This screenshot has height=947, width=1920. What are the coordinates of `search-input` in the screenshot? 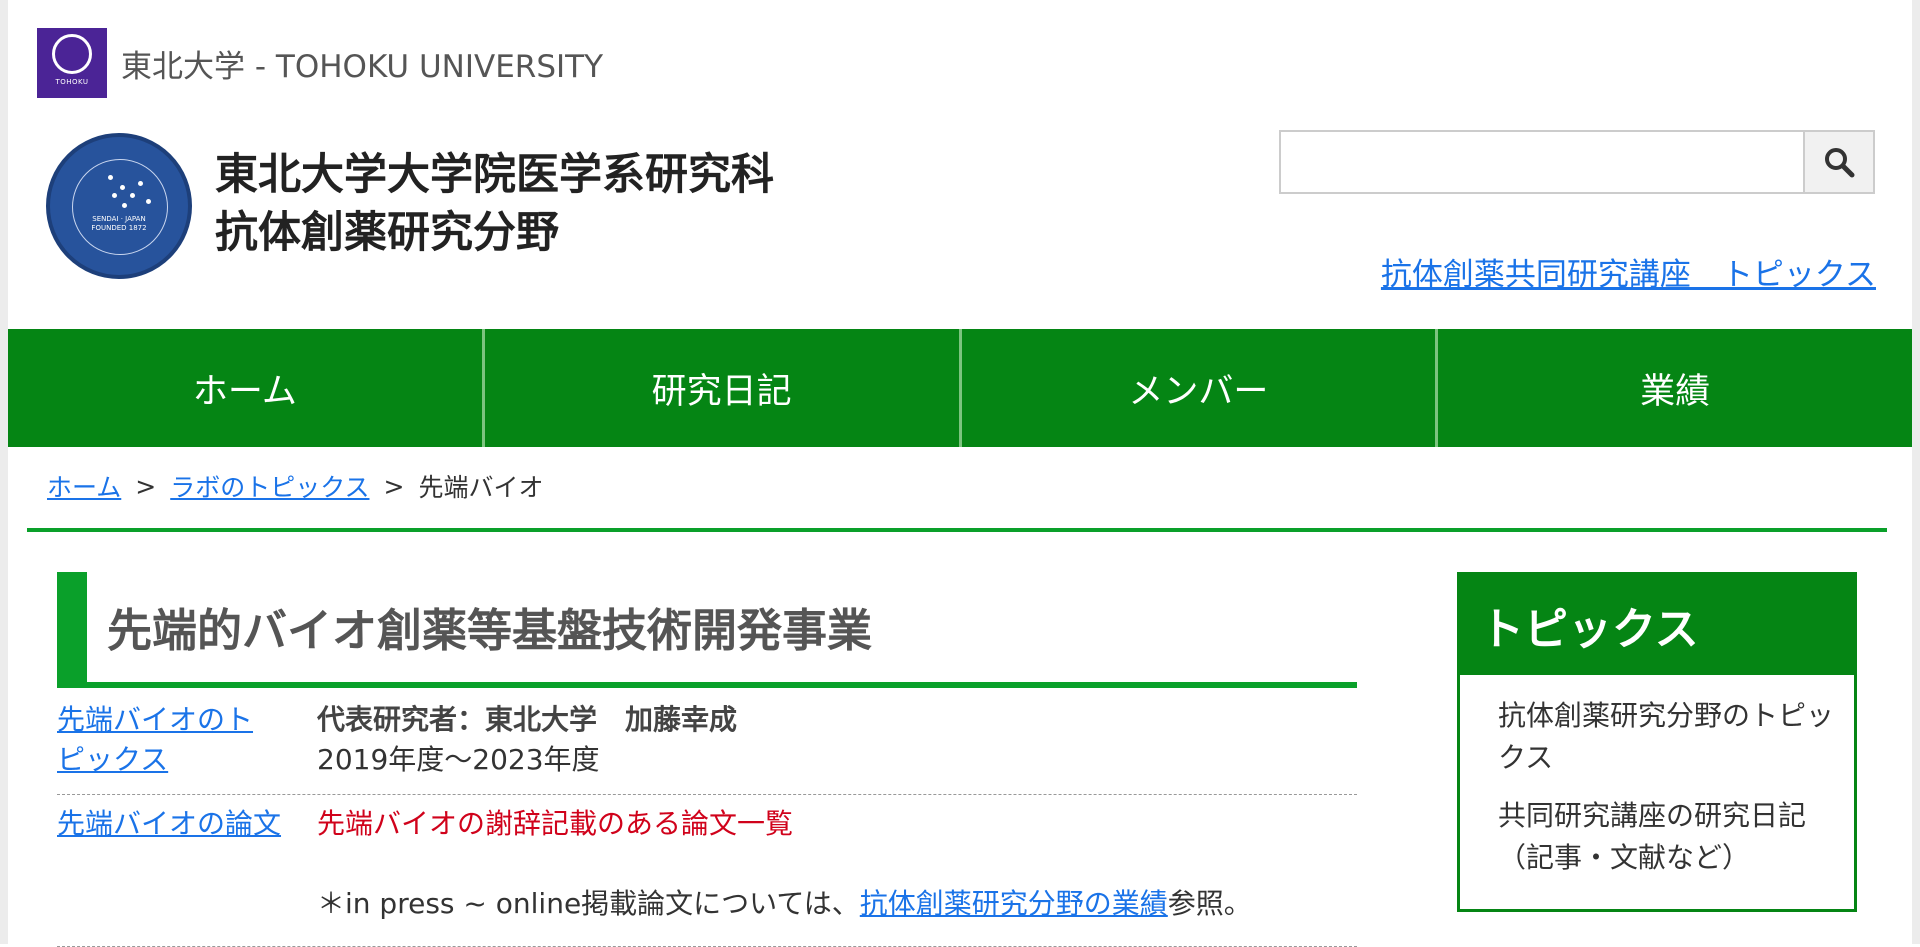 It's located at (1542, 162).